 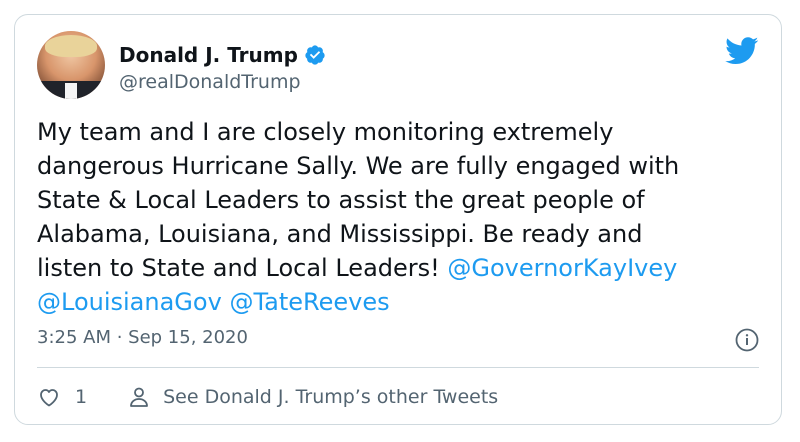 What do you see at coordinates (331, 397) in the screenshot?
I see `other-tweets-label: See Donald J. Trump’s other Tweets` at bounding box center [331, 397].